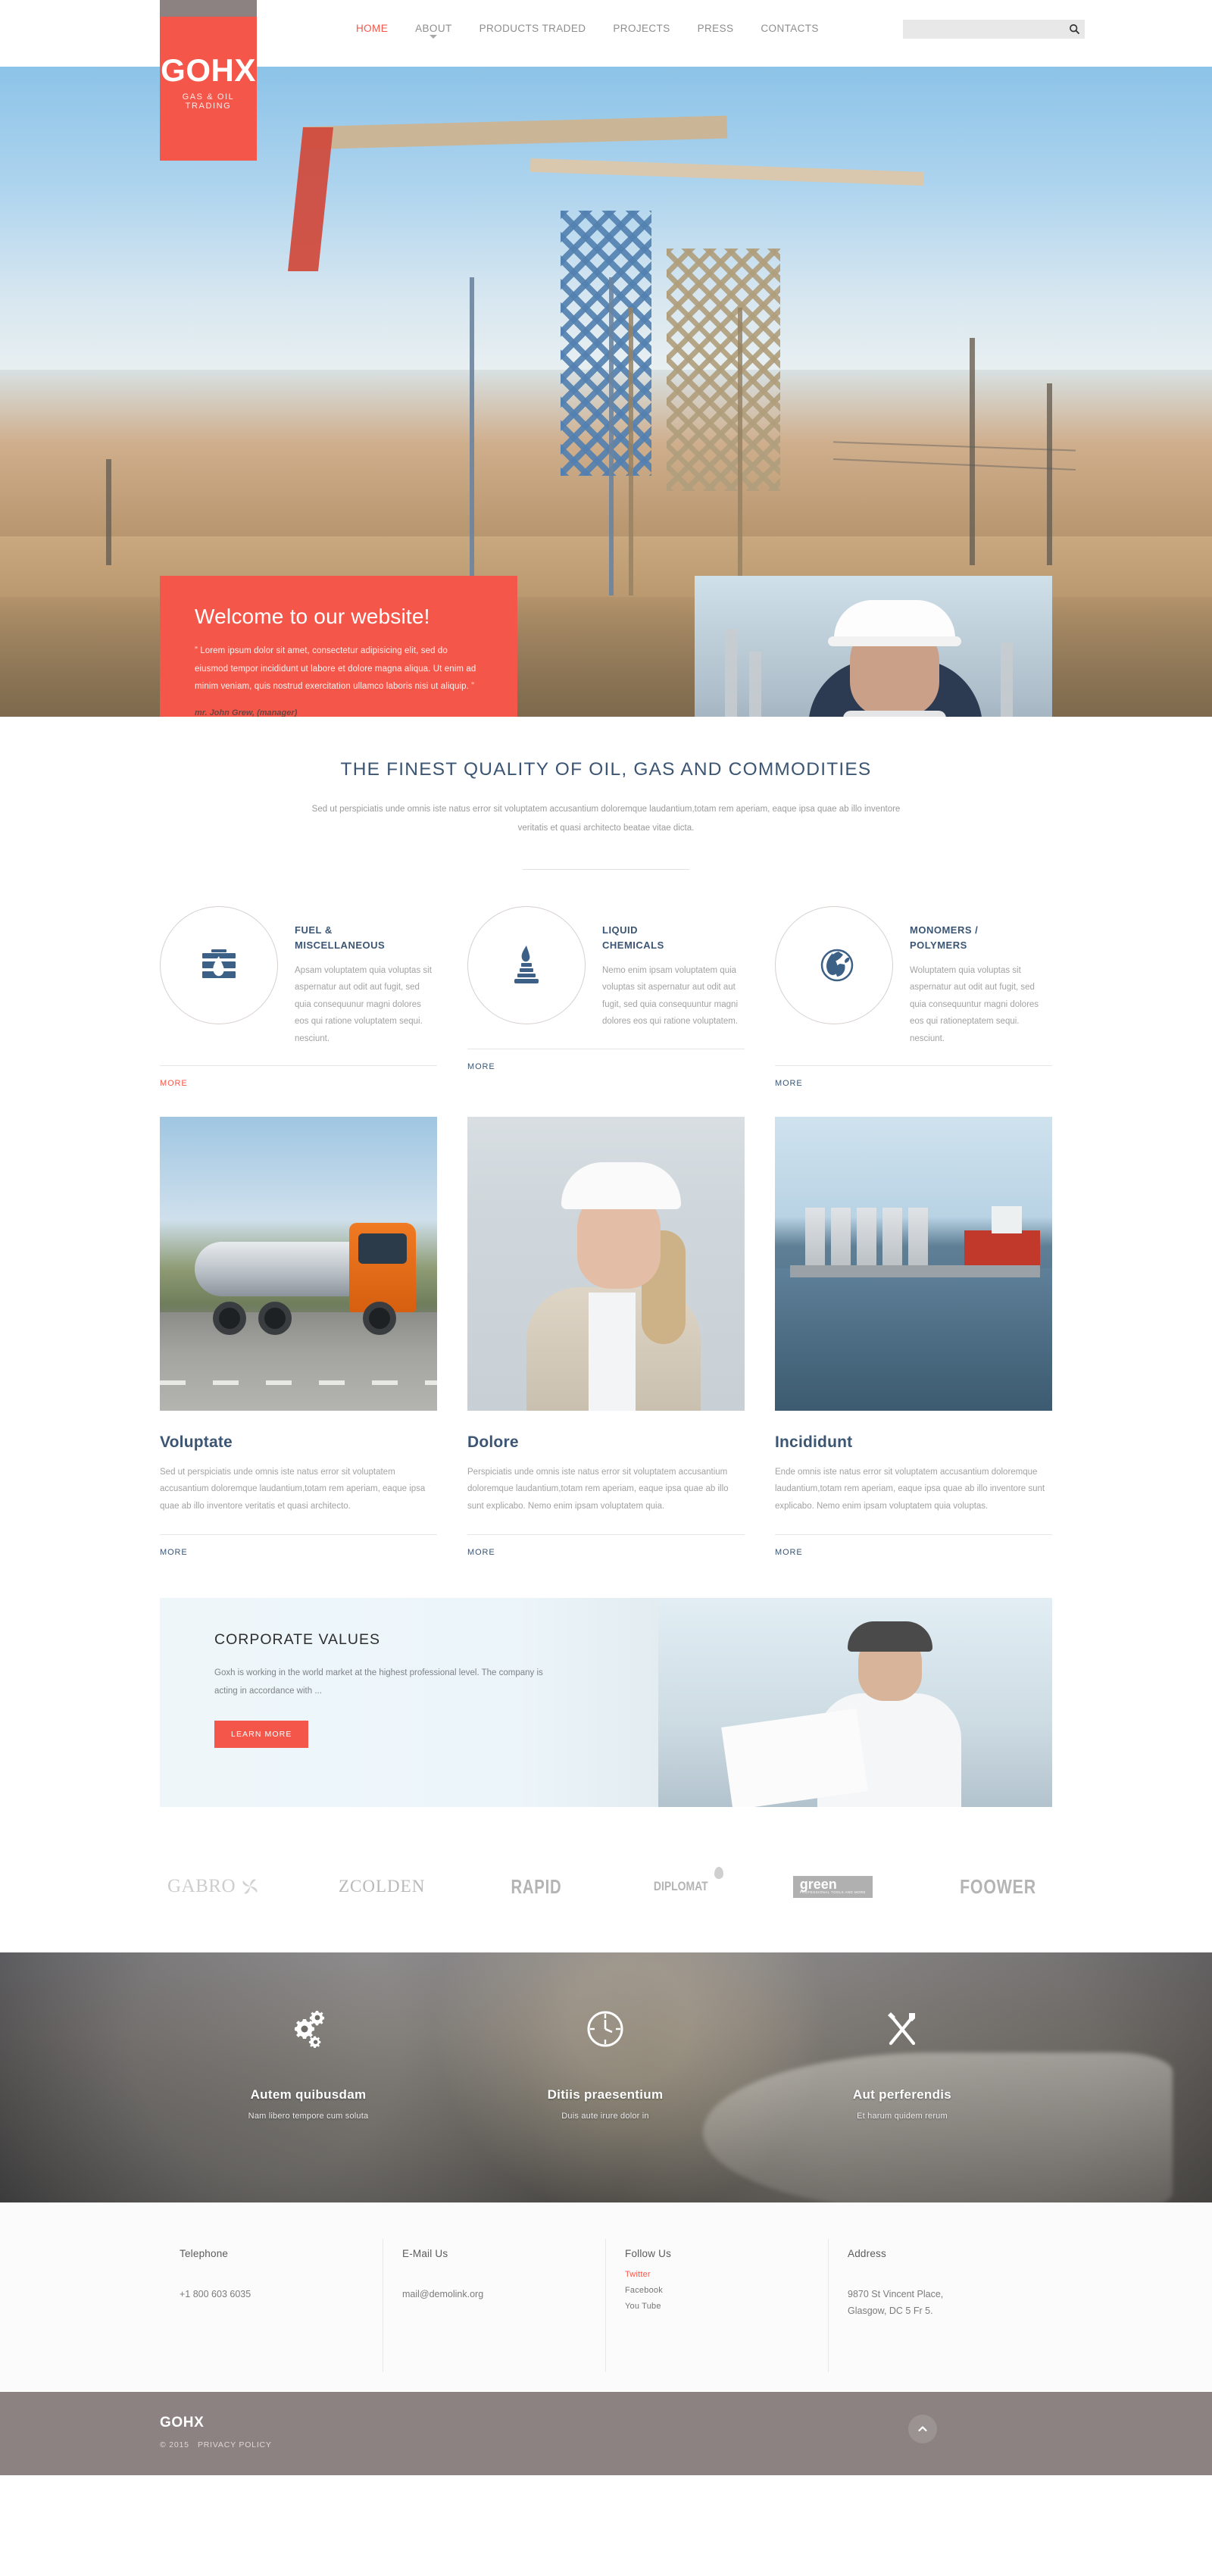 This screenshot has height=2576, width=1212. What do you see at coordinates (922, 2429) in the screenshot?
I see `back-to-top-button` at bounding box center [922, 2429].